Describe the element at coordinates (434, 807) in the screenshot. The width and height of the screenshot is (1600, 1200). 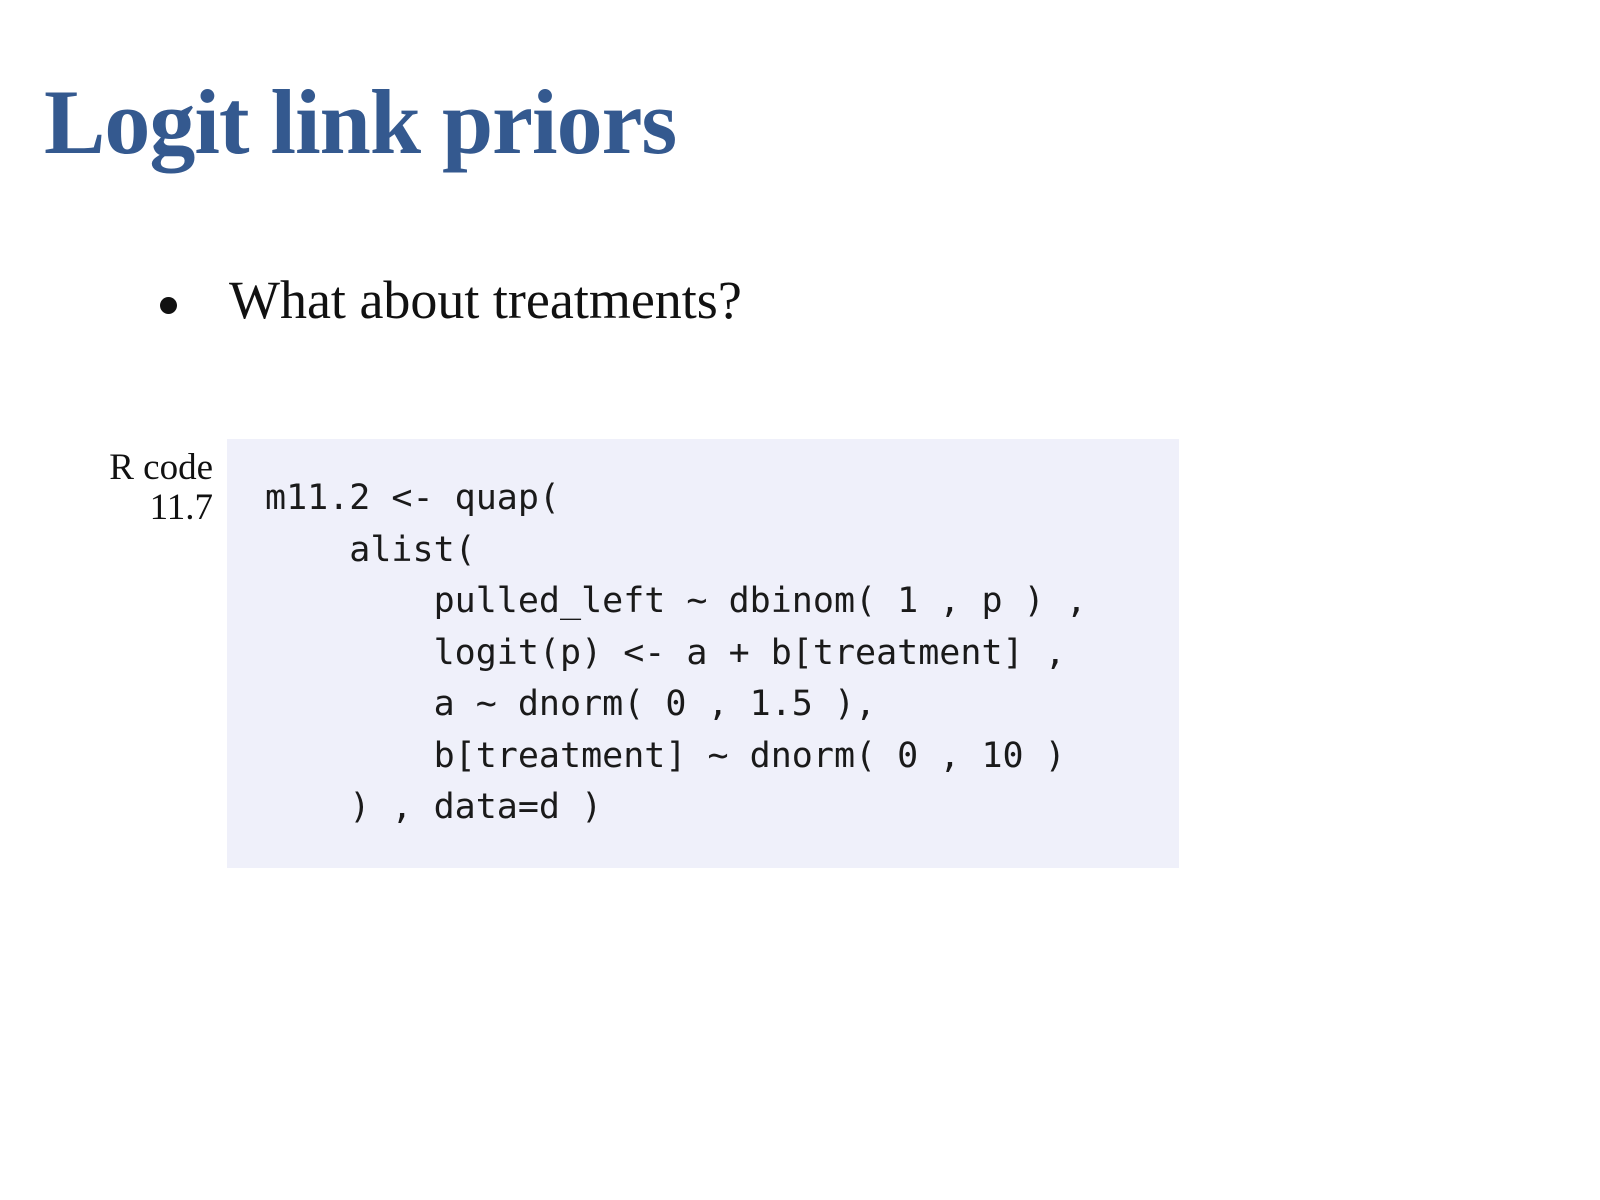
I see `code-line: ) , data=d )` at that location.